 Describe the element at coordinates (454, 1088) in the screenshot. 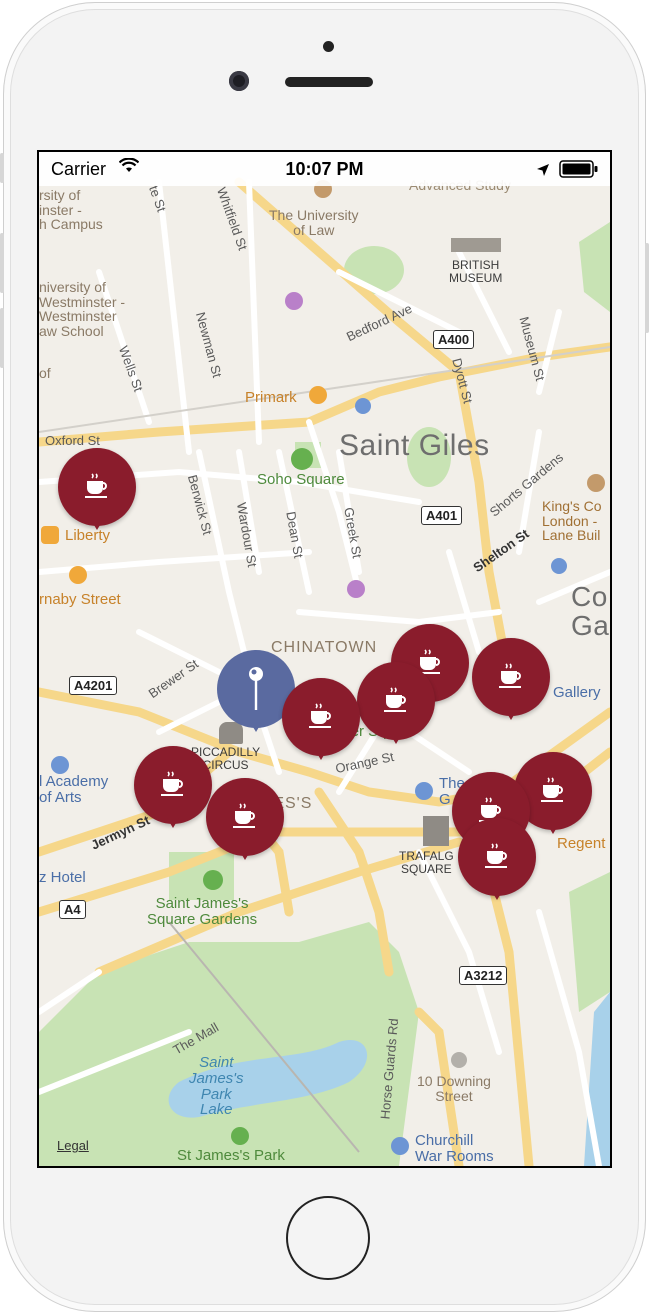

I see `downing-street-label: 10 Downing Street` at that location.